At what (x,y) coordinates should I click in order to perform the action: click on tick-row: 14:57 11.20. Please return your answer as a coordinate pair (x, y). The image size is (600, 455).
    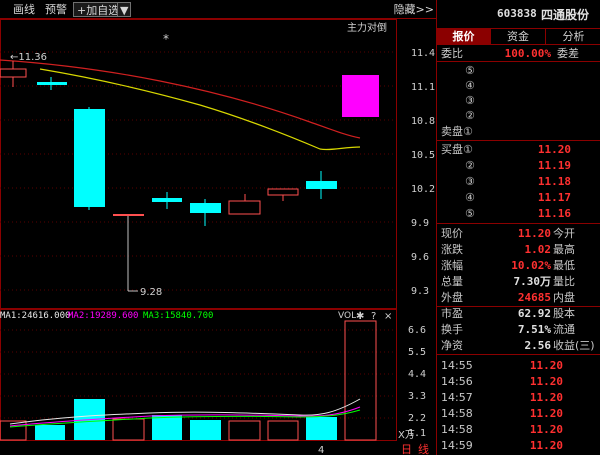
    Looking at the image, I should click on (518, 397).